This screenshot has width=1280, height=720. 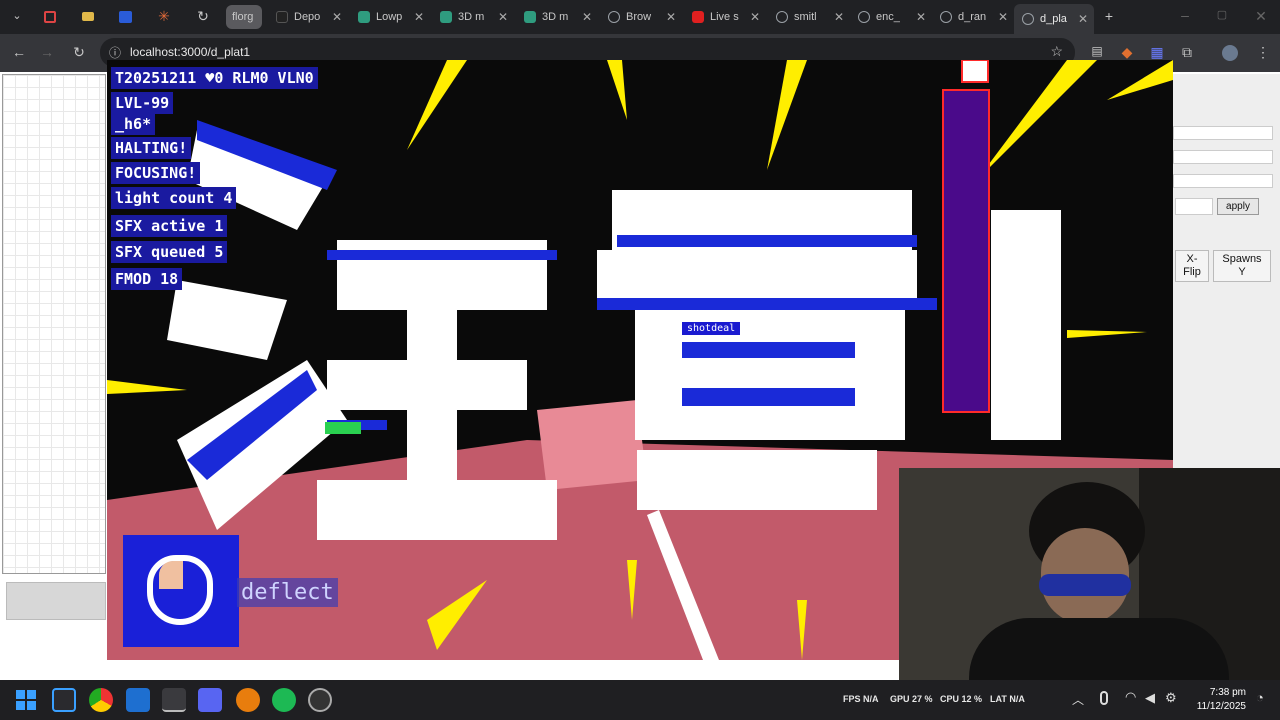 I want to click on tab-3d-2: 3D m ✕, so click(x=557, y=17).